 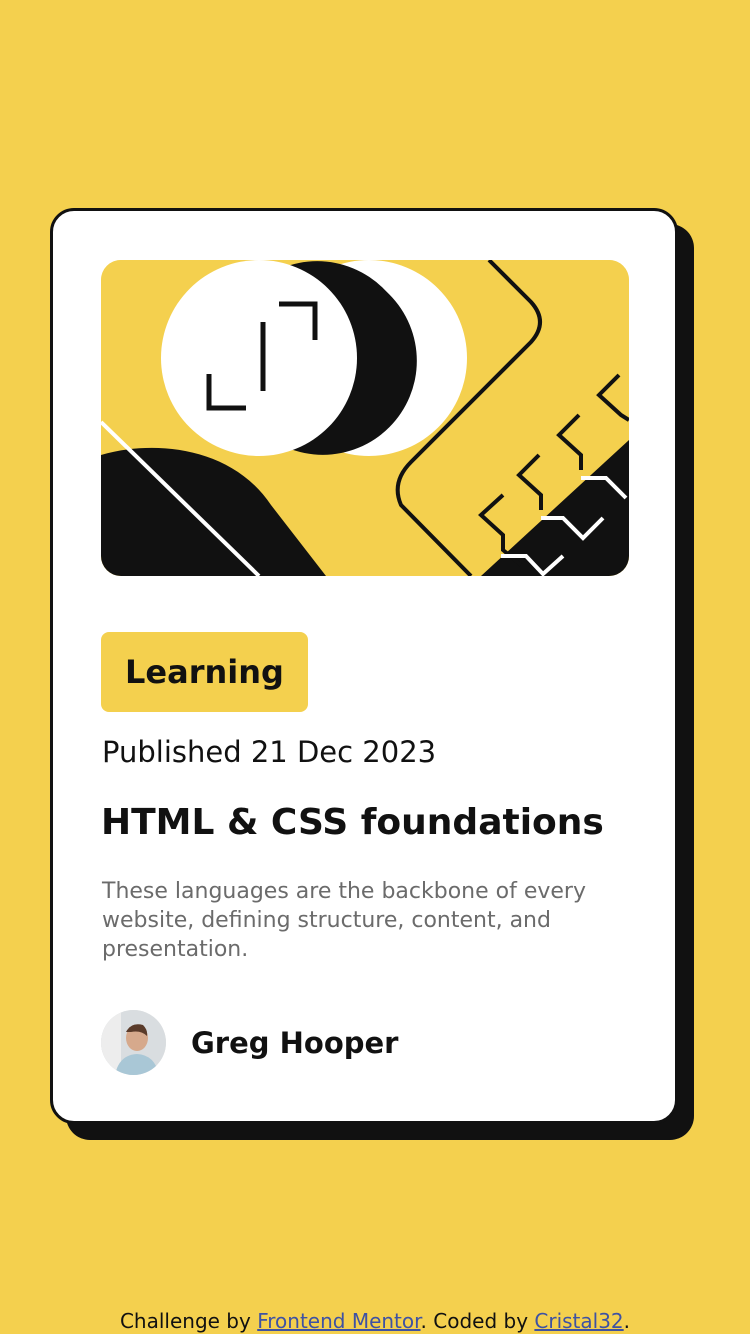 I want to click on attribution-prefix: Challenge by, so click(x=188, y=1321).